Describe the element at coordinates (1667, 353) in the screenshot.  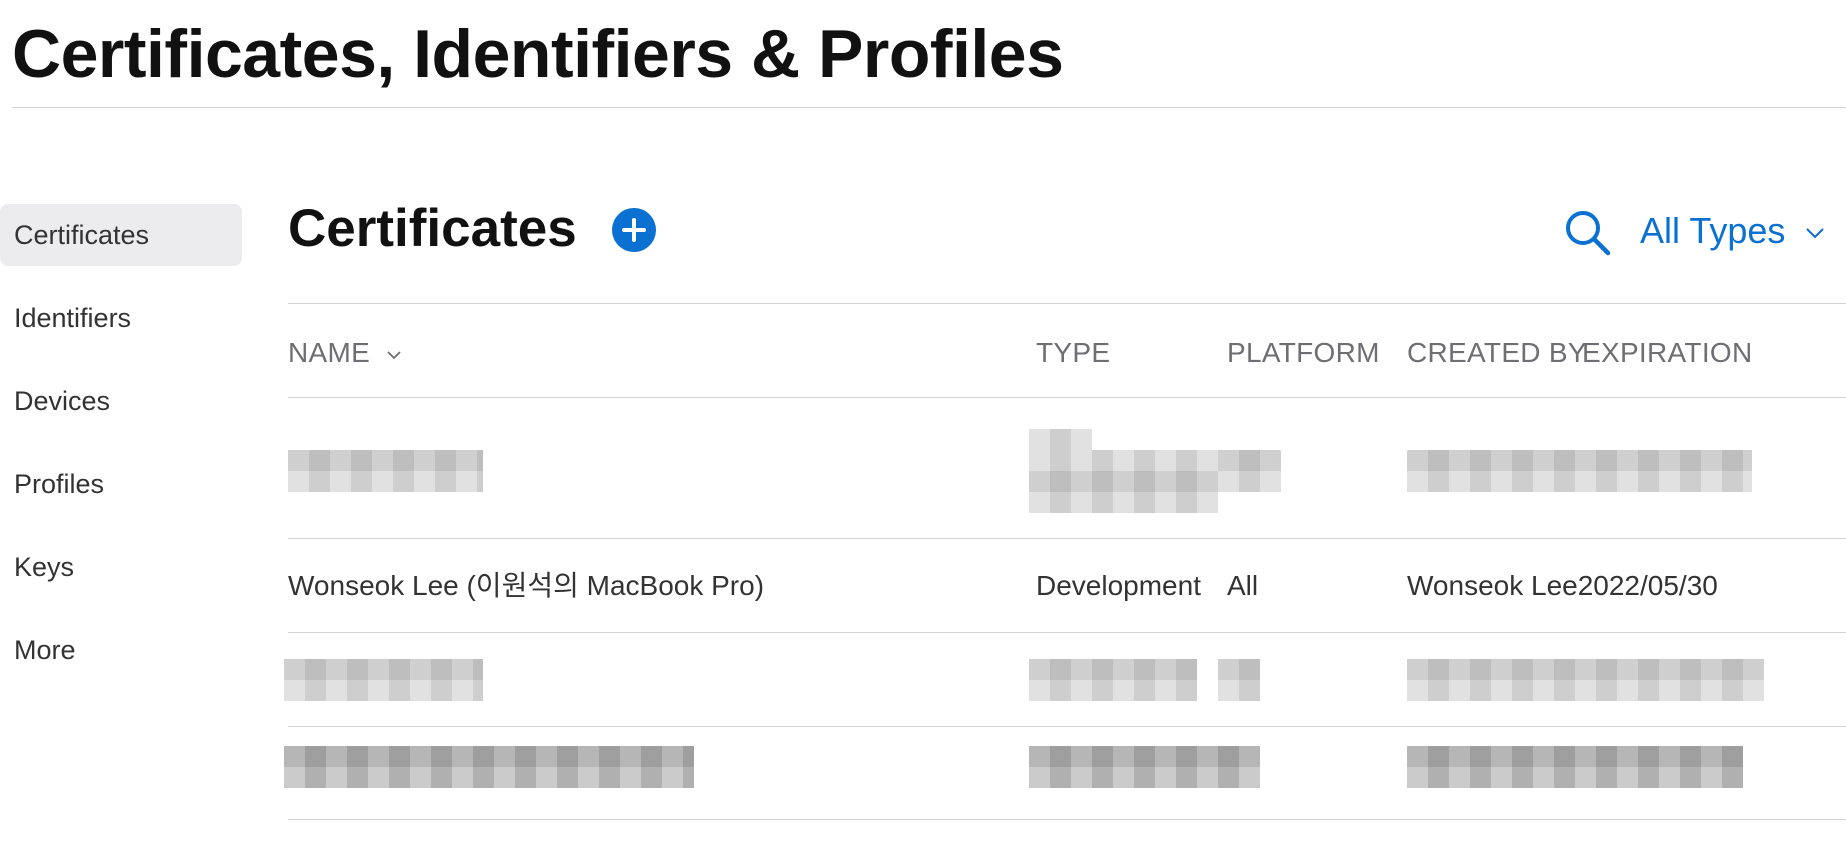
I see `column-header-expiration: EXPIRATION` at that location.